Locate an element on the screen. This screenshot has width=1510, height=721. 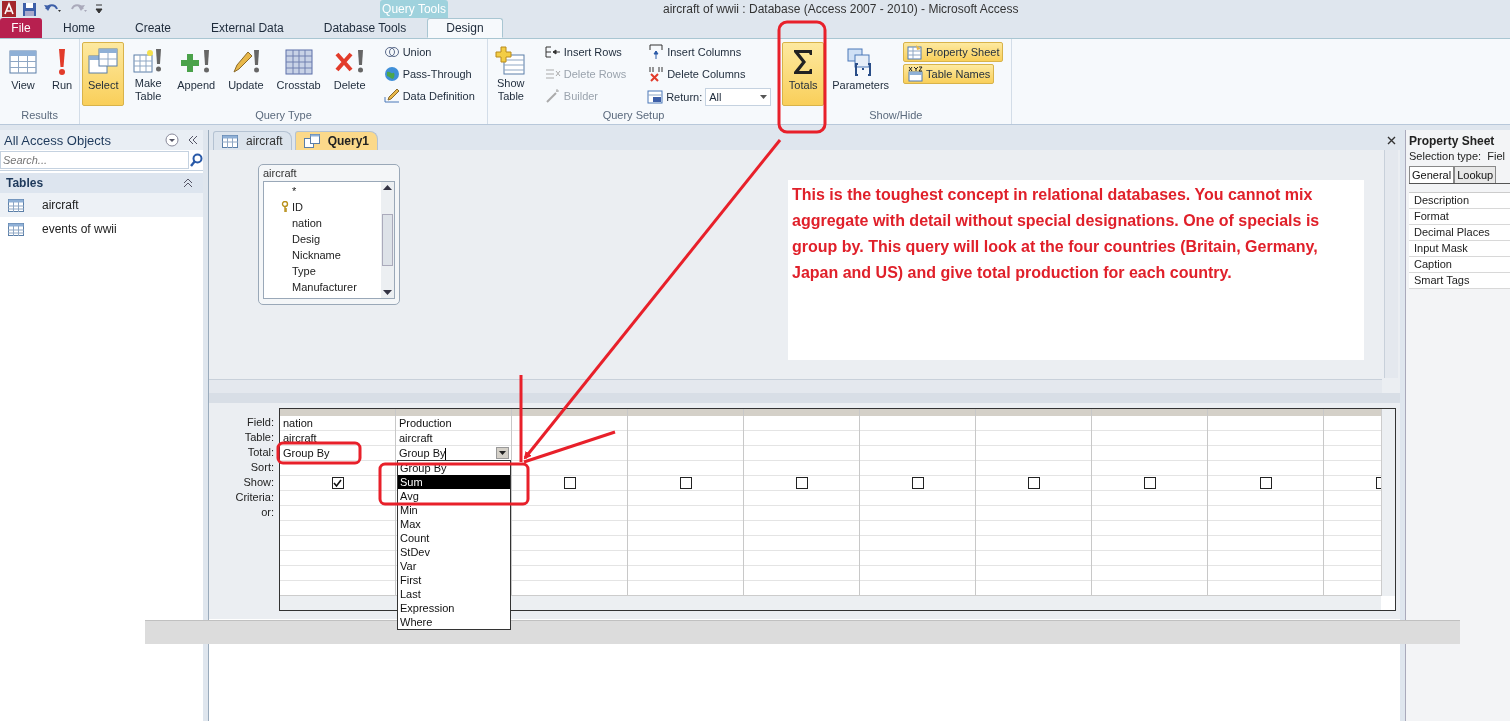
close-icon is located at coordinates (1391, 140).